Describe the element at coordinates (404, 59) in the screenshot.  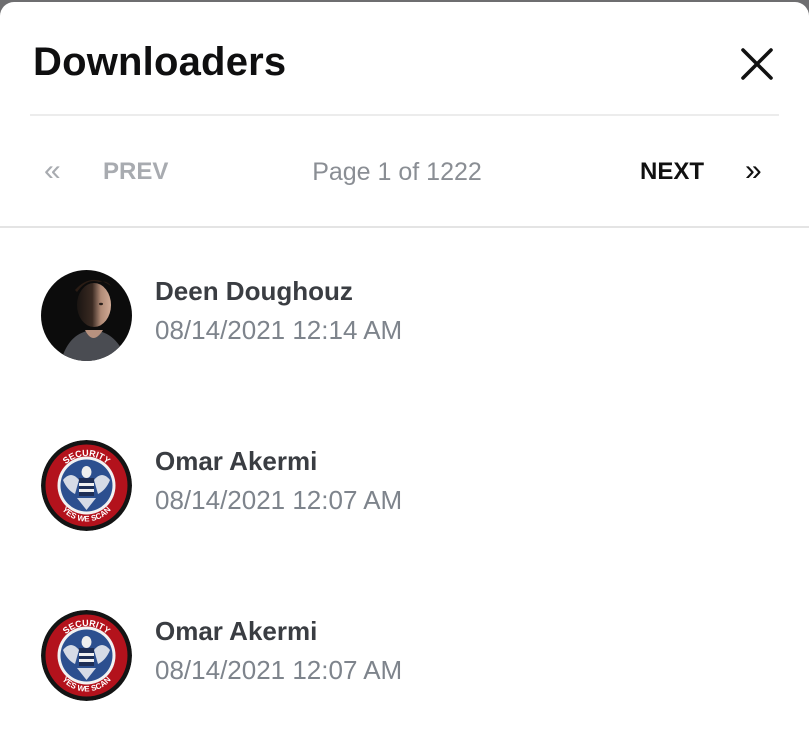
I see `modal-header: Downloaders` at that location.